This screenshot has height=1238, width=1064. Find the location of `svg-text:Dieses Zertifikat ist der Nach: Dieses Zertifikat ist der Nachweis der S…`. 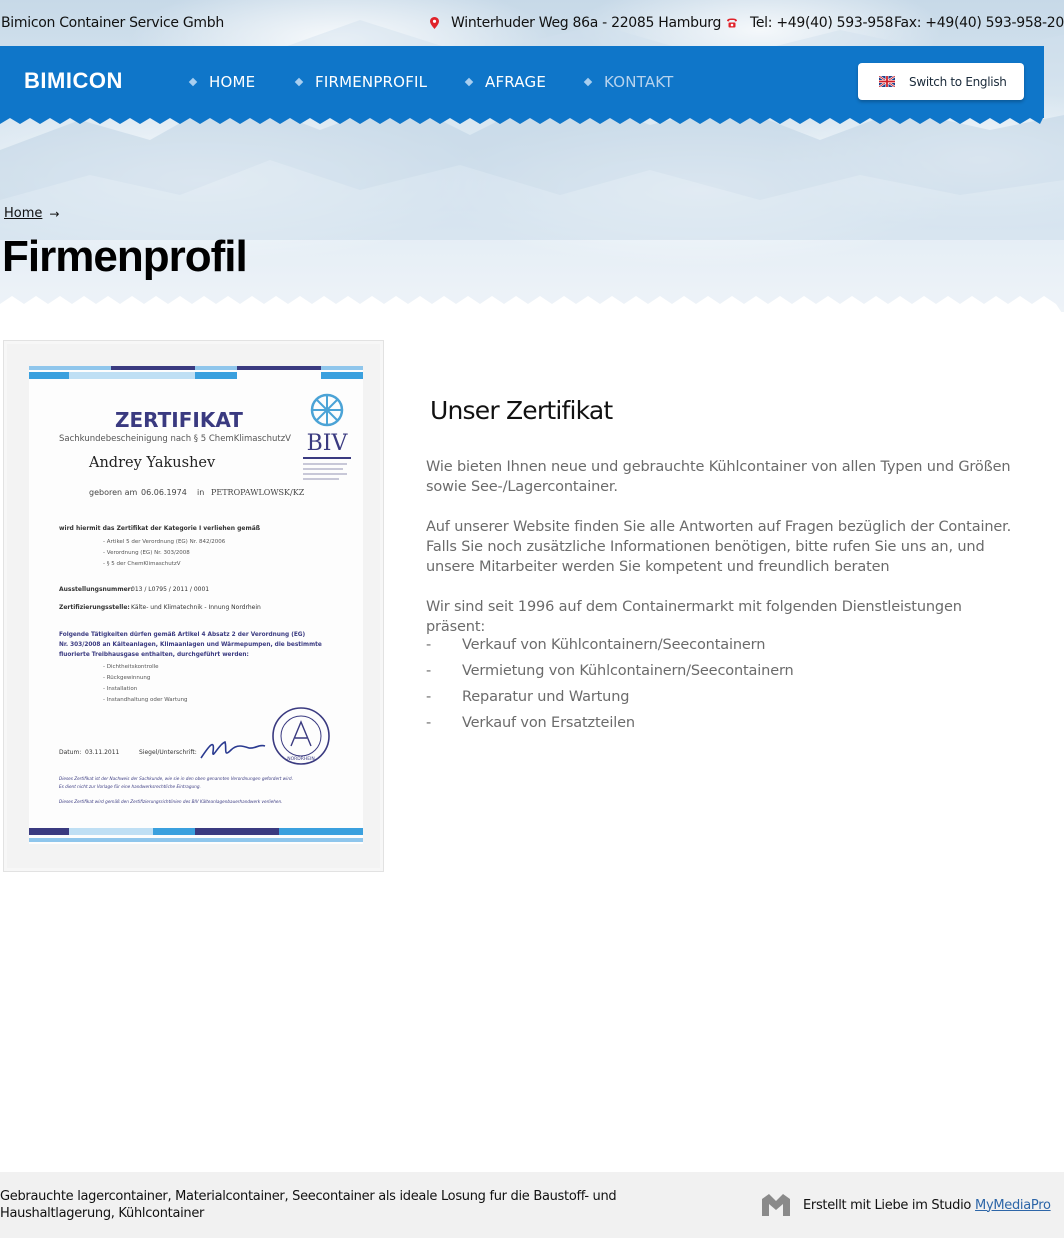

svg-text:Dieses Zertifikat ist der Nach: Dieses Zertifikat ist der Nachweis der S… is located at coordinates (176, 778).